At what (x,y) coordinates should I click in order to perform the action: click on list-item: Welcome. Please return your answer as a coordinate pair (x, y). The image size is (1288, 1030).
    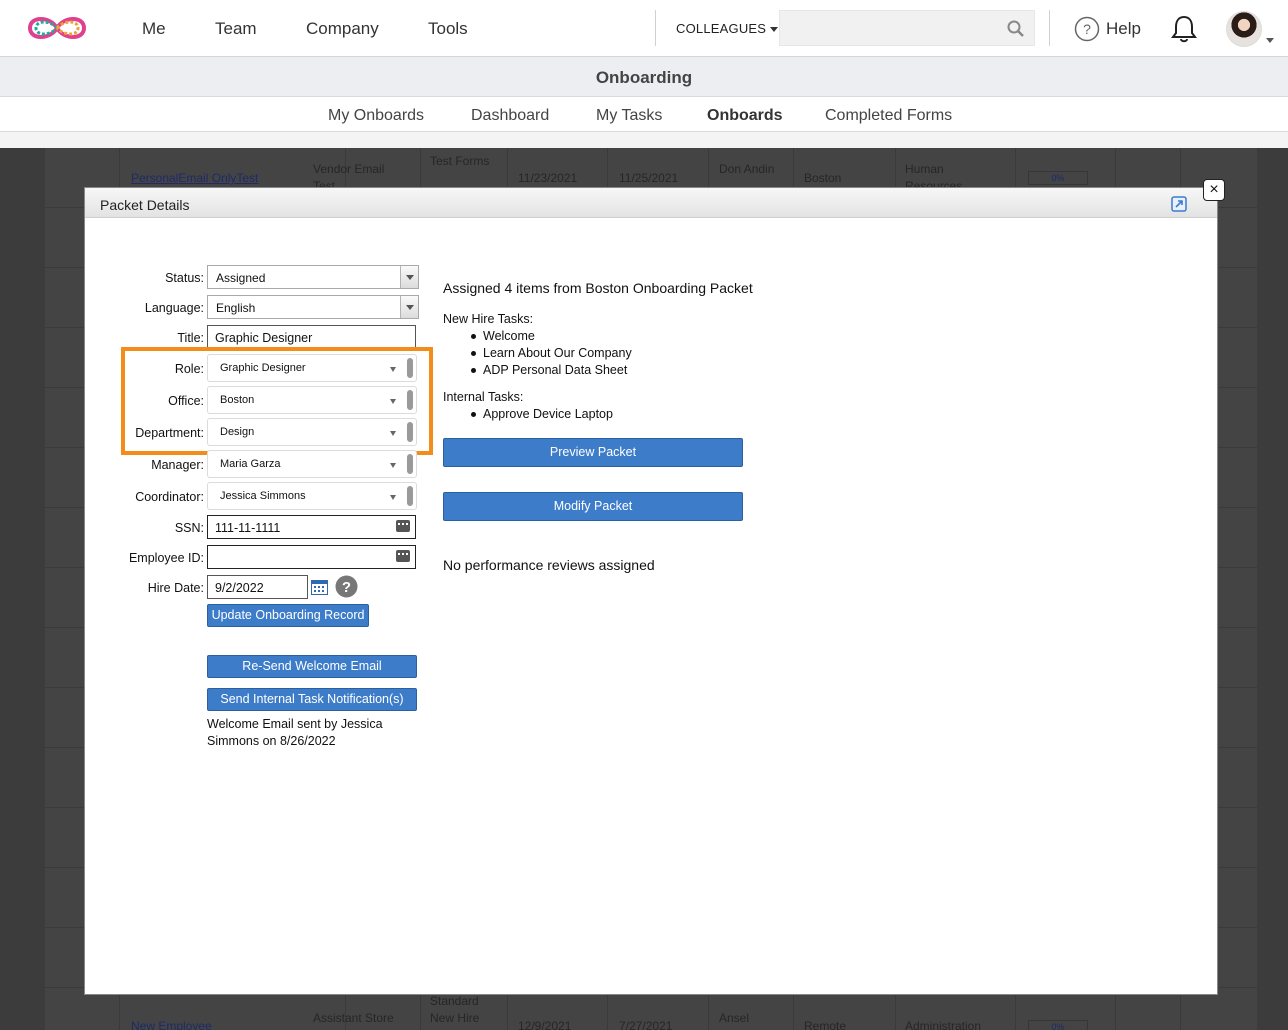
    Looking at the image, I should click on (548, 336).